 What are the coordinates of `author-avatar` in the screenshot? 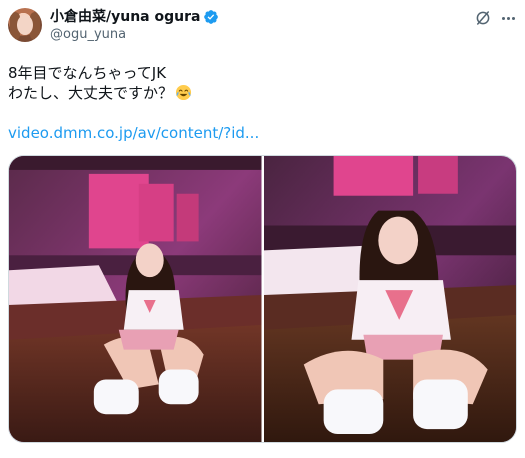 It's located at (25, 25).